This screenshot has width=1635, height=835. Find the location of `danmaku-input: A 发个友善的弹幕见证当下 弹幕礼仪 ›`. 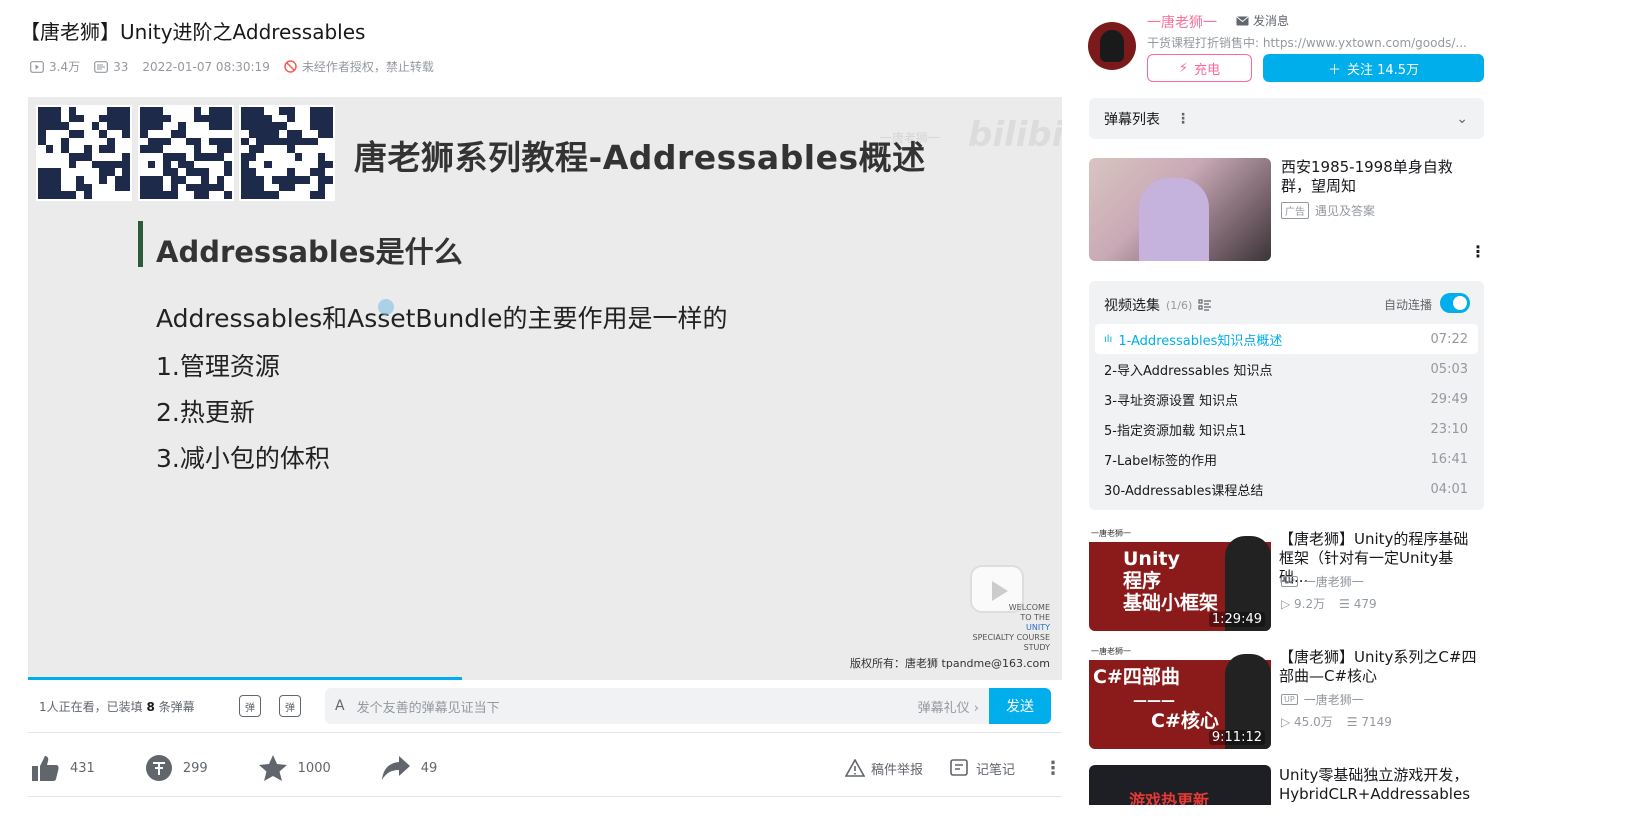

danmaku-input: A 发个友善的弹幕见证当下 弹幕礼仪 › is located at coordinates (657, 706).